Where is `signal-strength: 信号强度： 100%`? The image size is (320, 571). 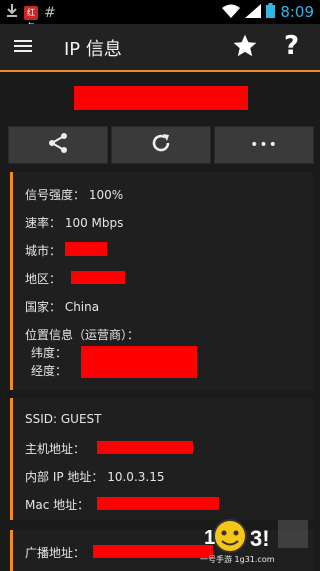
signal-strength: 信号强度： 100% is located at coordinates (74, 195).